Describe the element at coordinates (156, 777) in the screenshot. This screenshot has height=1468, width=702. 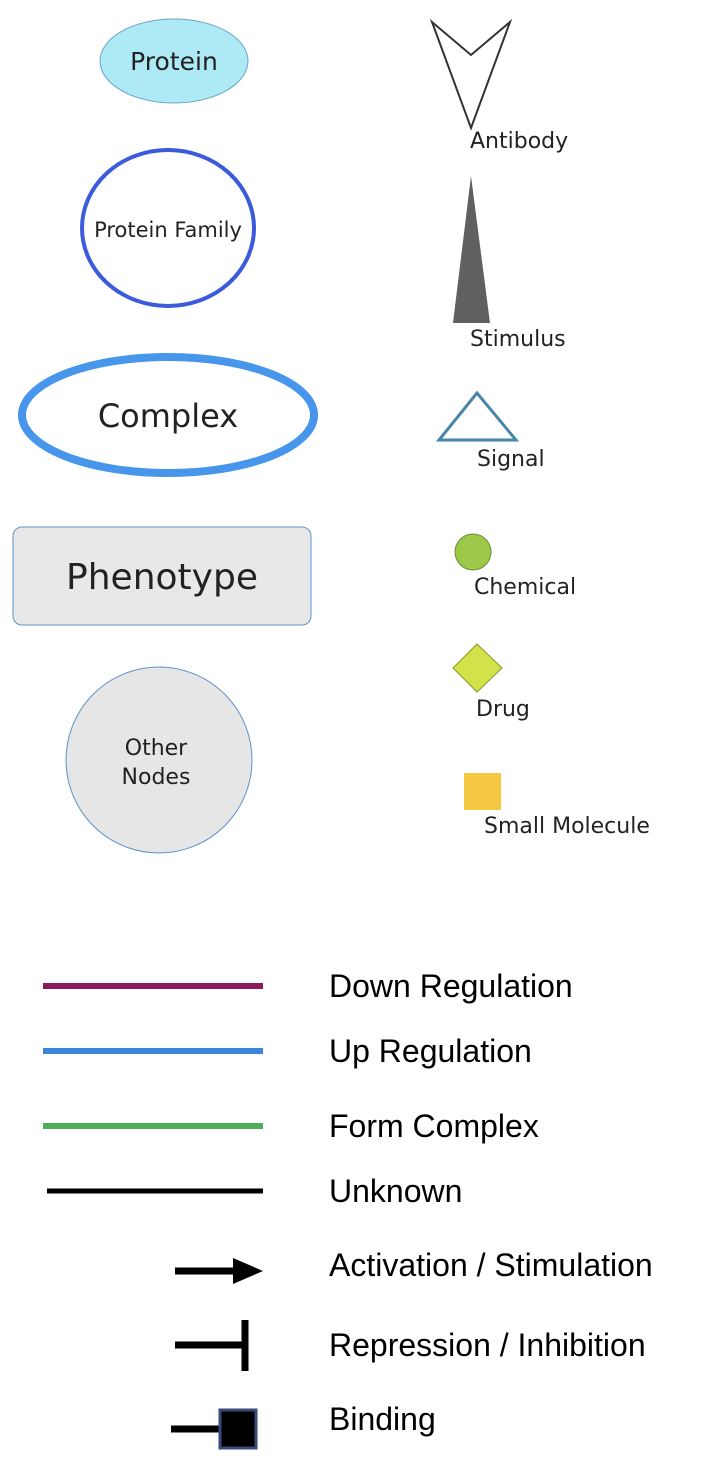
I see `other-nodes-label-line2: Nodes` at that location.